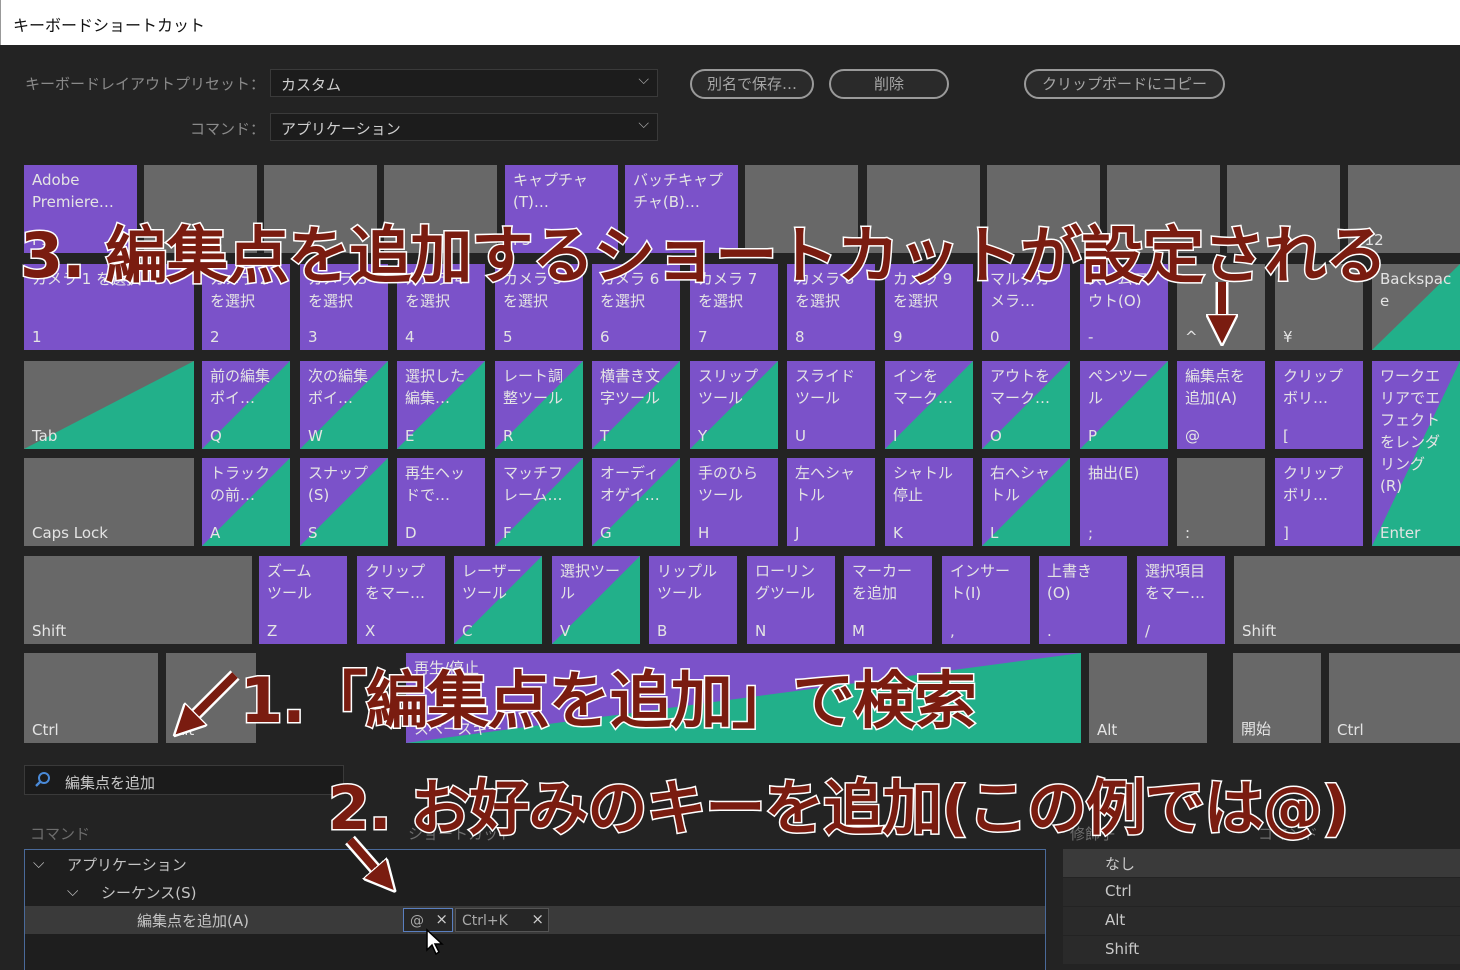 The width and height of the screenshot is (1460, 970). Describe the element at coordinates (609, 701) in the screenshot. I see `annotation-step-1: 1.「編集点を追加」で検索` at that location.